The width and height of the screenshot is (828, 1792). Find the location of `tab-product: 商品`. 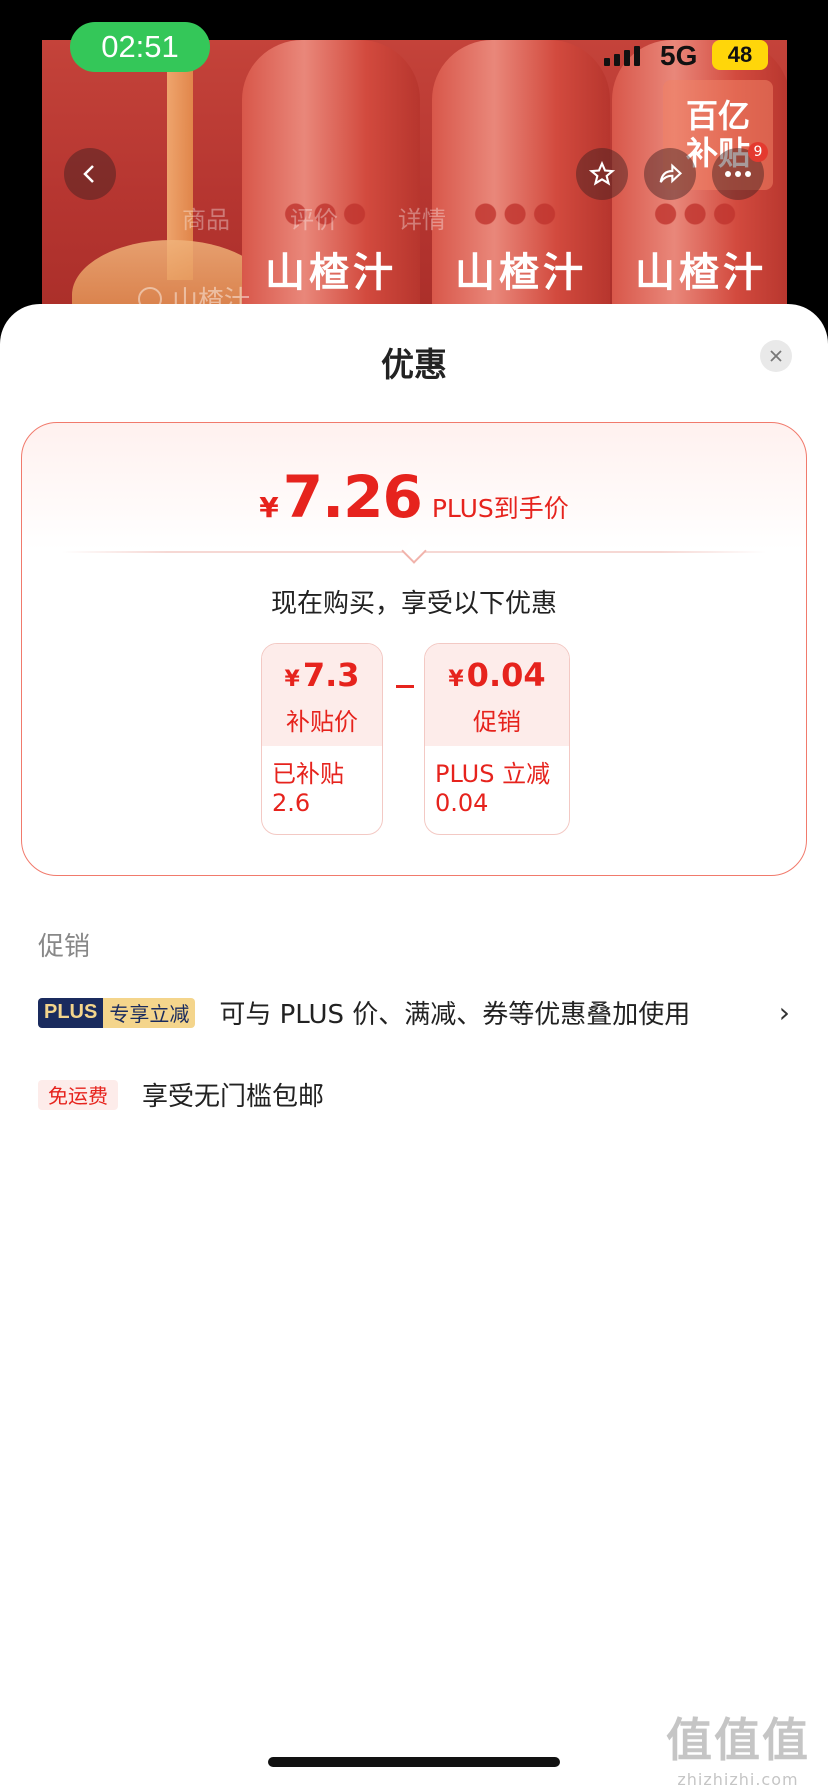

tab-product: 商品 is located at coordinates (206, 220).